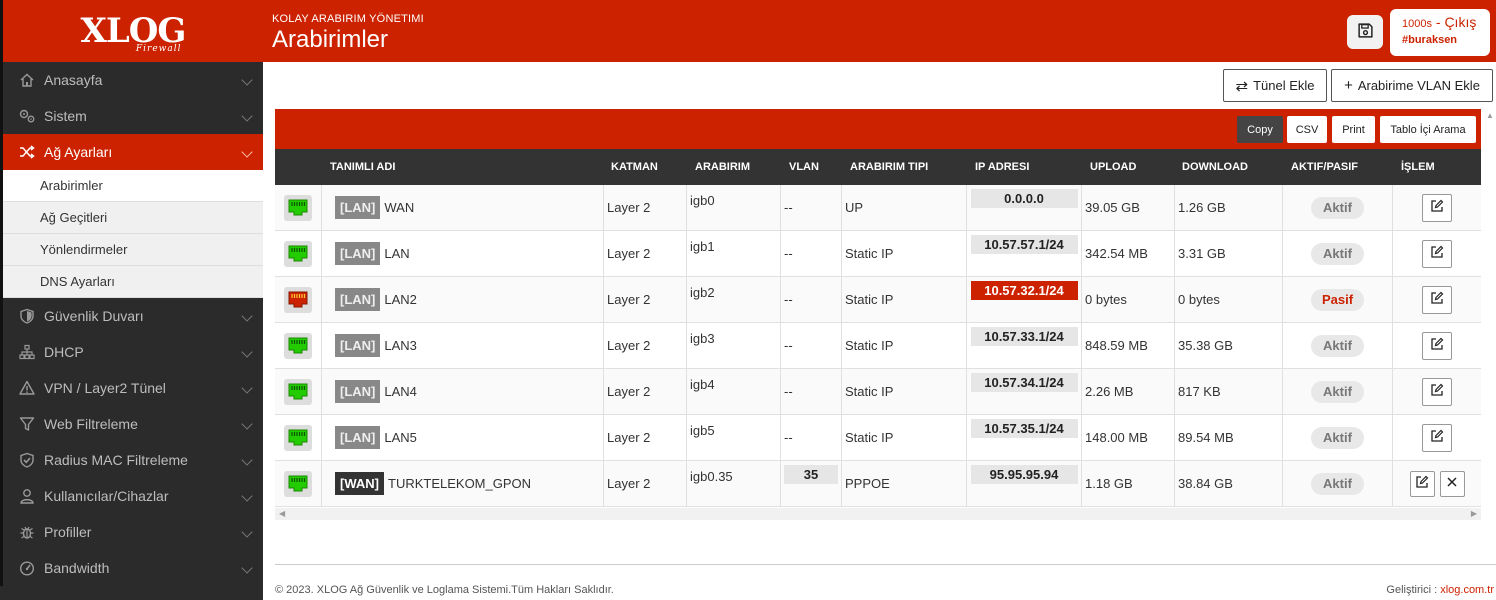 This screenshot has width=1496, height=600. I want to click on save-config-button, so click(1365, 32).